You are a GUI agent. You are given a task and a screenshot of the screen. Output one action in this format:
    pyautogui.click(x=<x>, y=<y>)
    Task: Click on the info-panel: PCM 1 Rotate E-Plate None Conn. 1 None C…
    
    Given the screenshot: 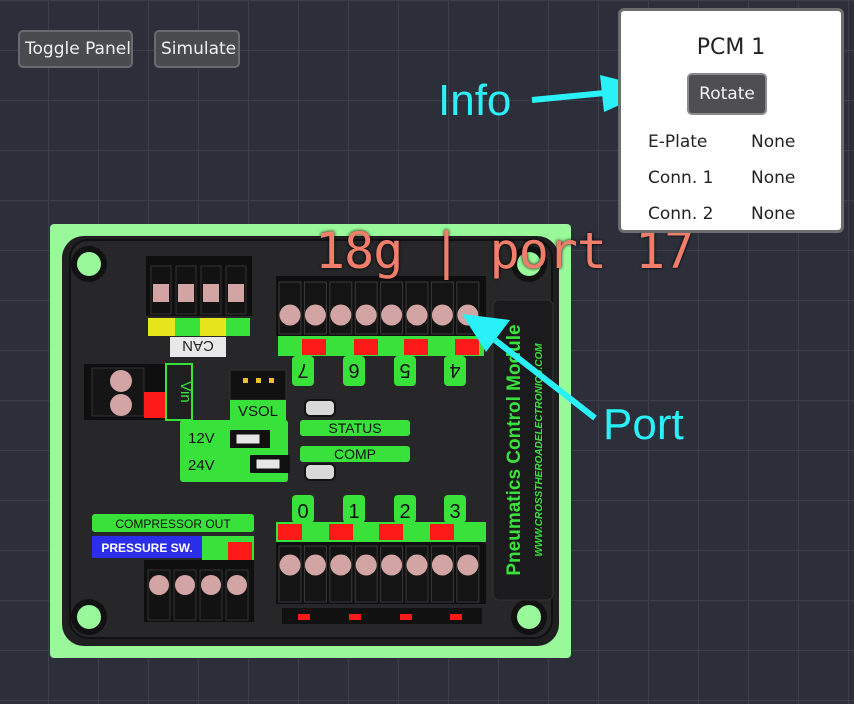 What is the action you would take?
    pyautogui.click(x=731, y=120)
    